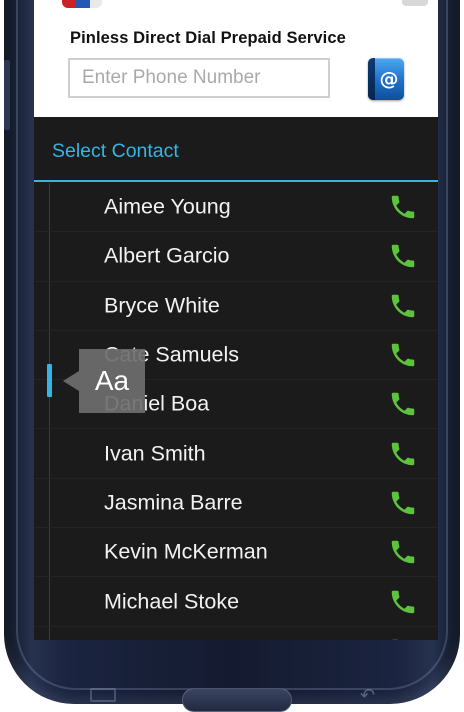 The width and height of the screenshot is (464, 712). Describe the element at coordinates (82, 4) in the screenshot. I see `app-logo` at that location.